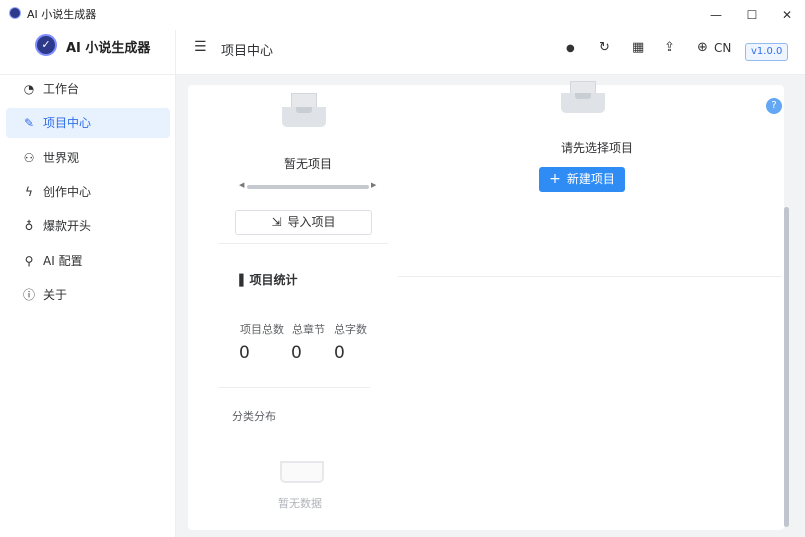 This screenshot has width=805, height=537. I want to click on no-data-text: 暂无数据, so click(300, 503).